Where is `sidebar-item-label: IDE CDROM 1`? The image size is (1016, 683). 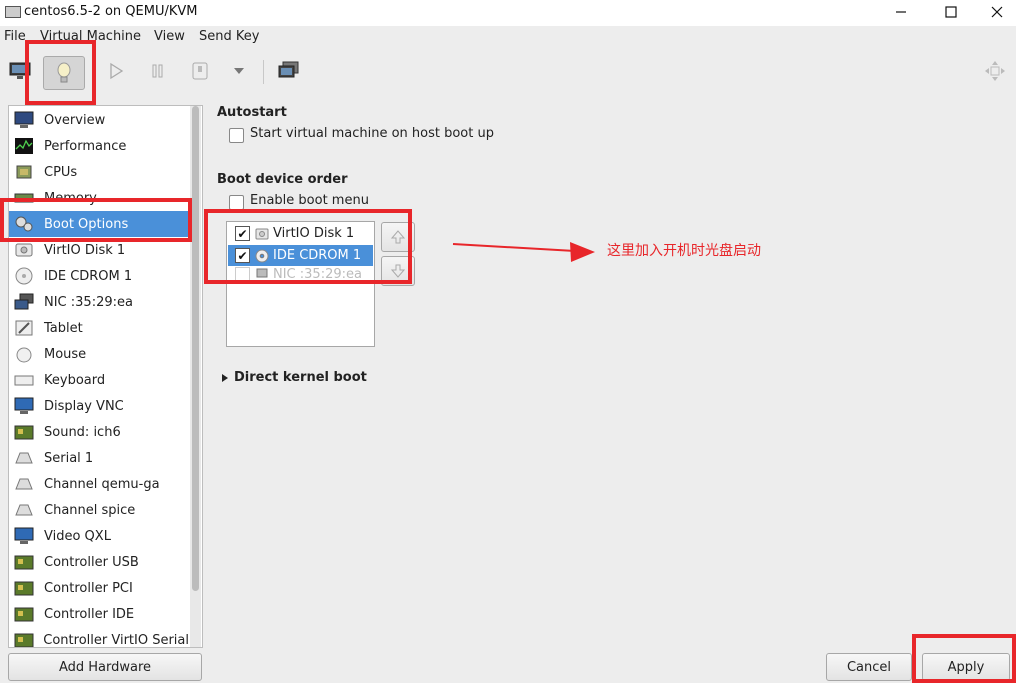
sidebar-item-label: IDE CDROM 1 is located at coordinates (88, 276).